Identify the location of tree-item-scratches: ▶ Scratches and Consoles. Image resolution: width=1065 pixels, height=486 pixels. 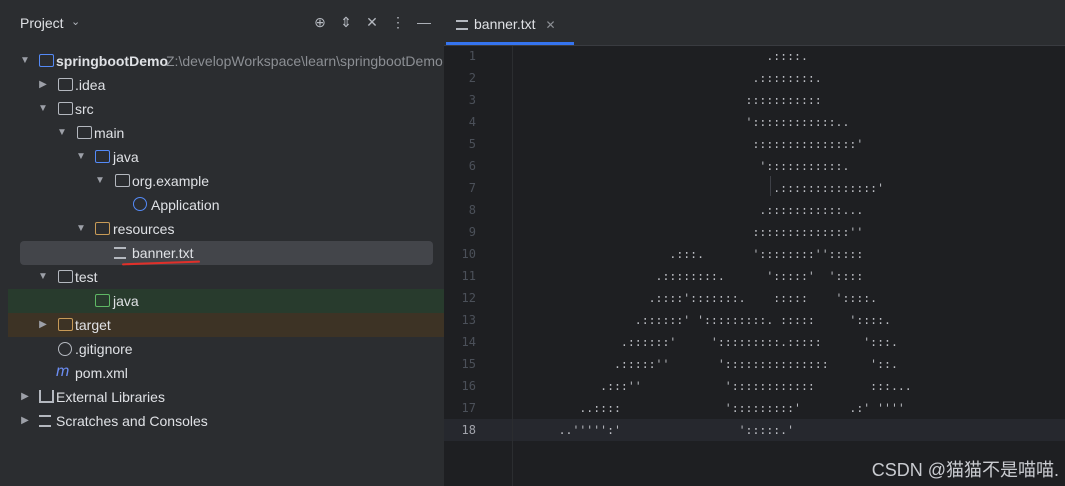
(226, 421).